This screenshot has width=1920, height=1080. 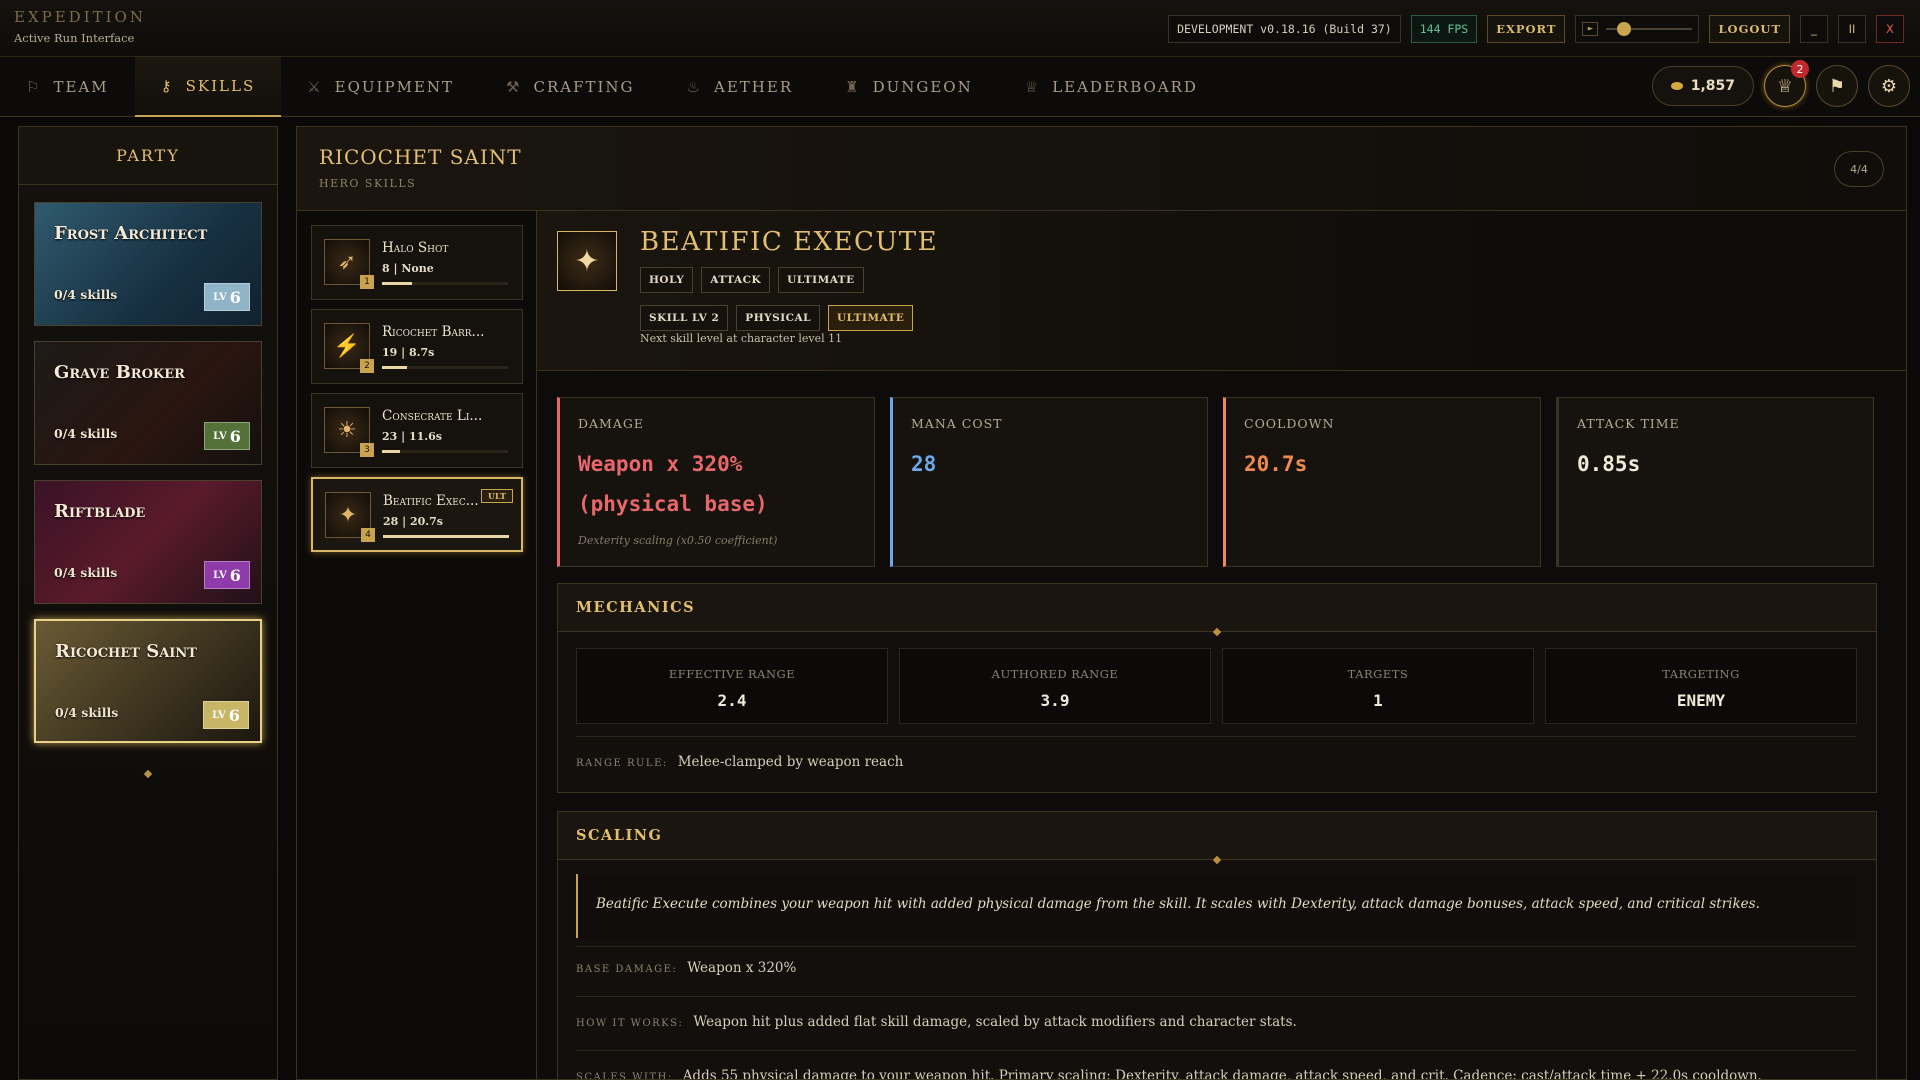 I want to click on achievements-button: ♕ 2, so click(x=1786, y=83).